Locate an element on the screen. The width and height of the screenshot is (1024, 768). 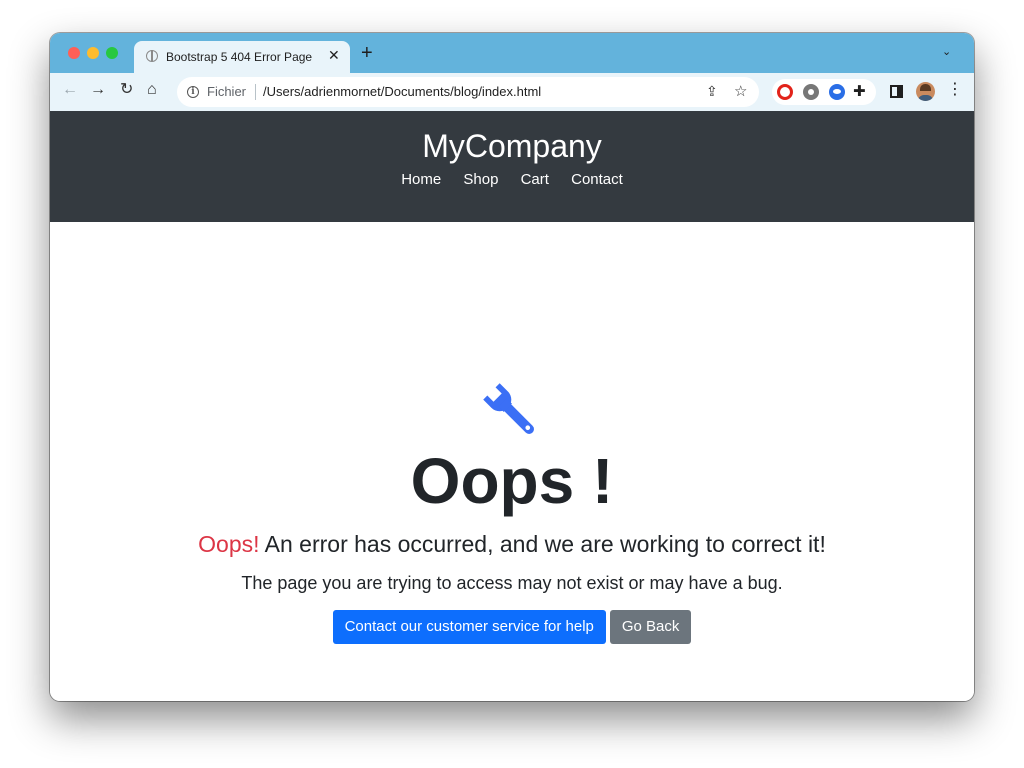
extensions-group: ✚ is located at coordinates (824, 92).